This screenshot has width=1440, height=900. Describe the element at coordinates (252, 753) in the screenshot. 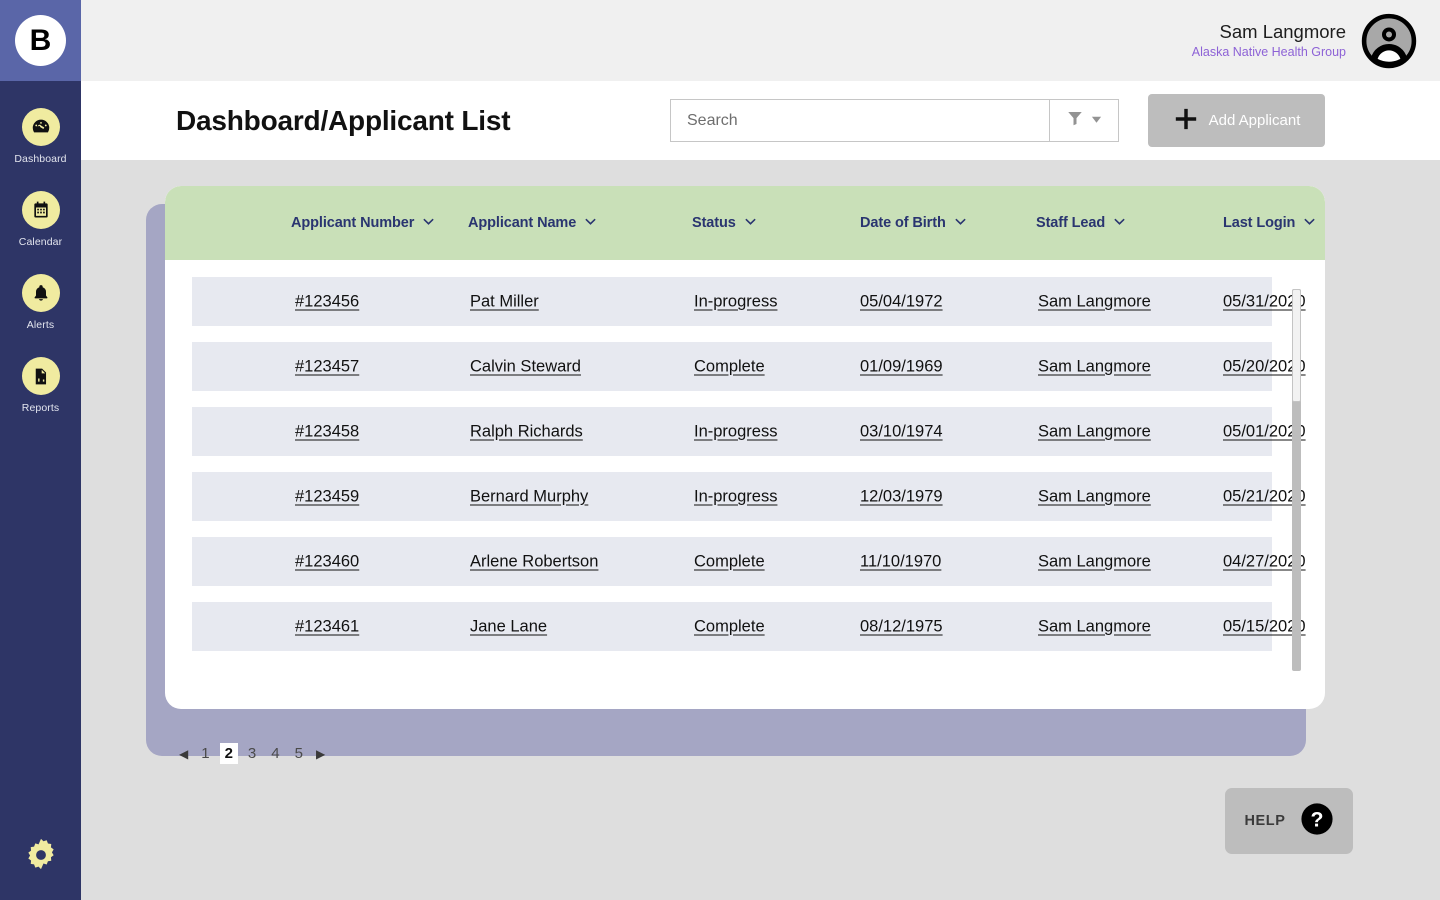

I see `pagination-page-3: 3` at that location.